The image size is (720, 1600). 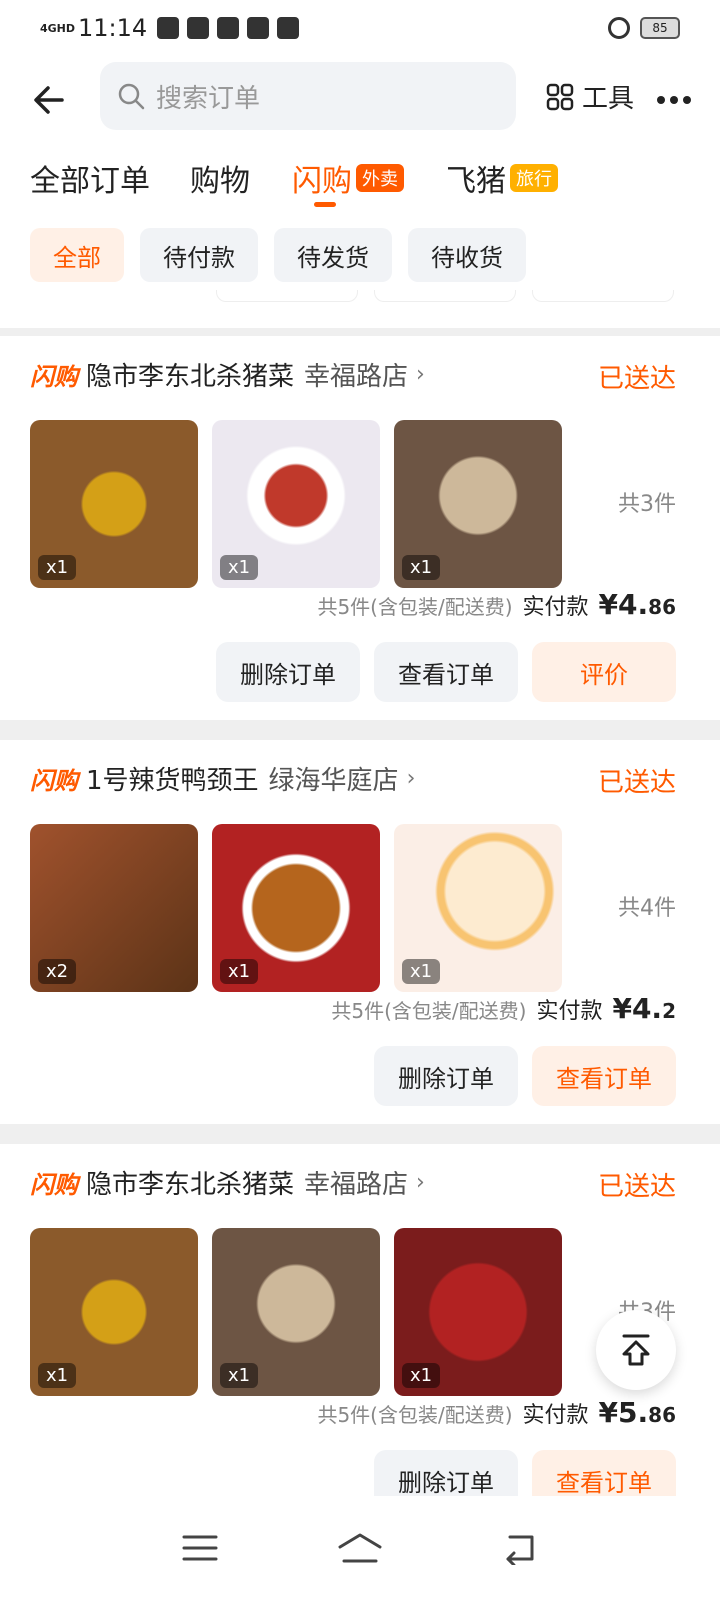 I want to click on scroll-to-top-button, so click(x=636, y=1350).